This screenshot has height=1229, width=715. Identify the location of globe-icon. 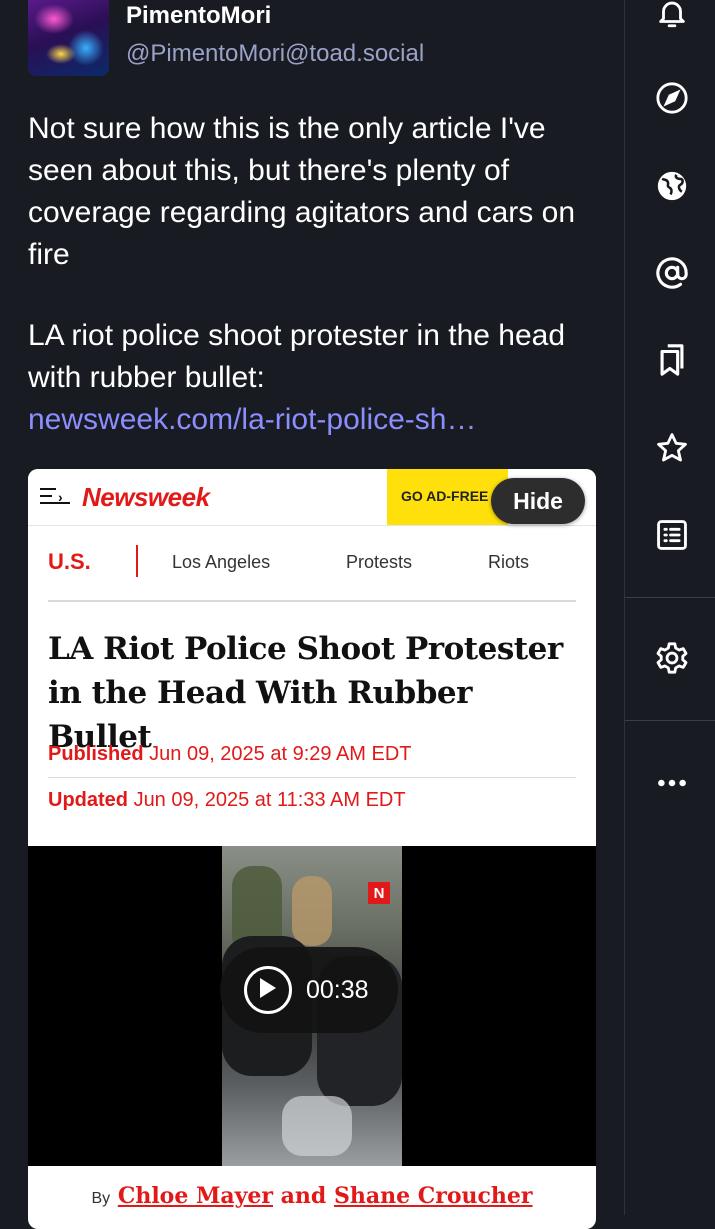
(672, 186).